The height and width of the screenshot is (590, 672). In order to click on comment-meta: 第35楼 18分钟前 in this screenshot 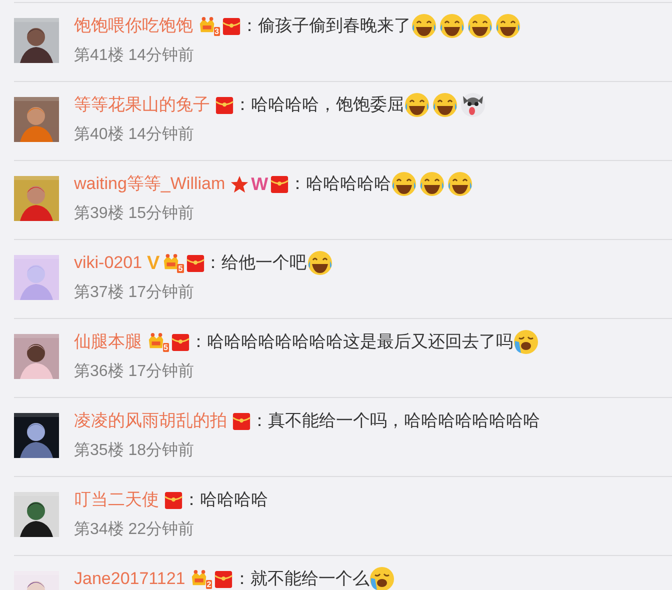, I will do `click(135, 450)`.